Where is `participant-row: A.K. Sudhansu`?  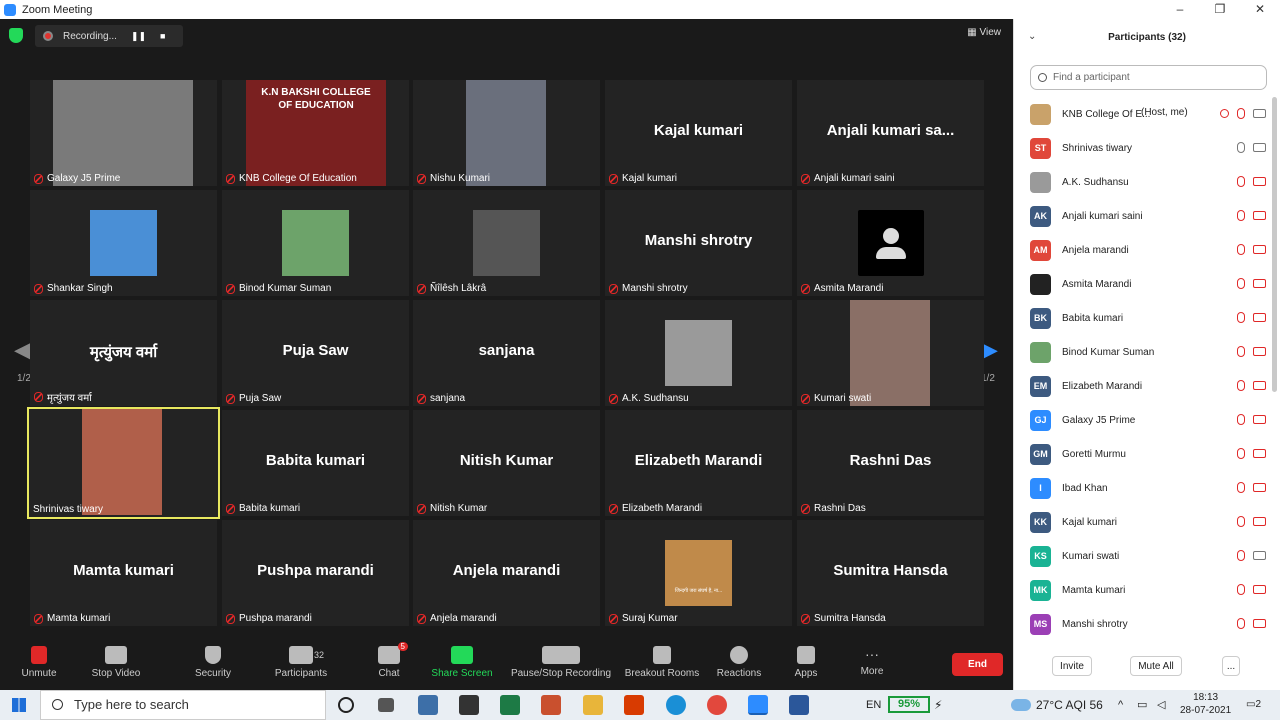
participant-row: A.K. Sudhansu is located at coordinates (1143, 182).